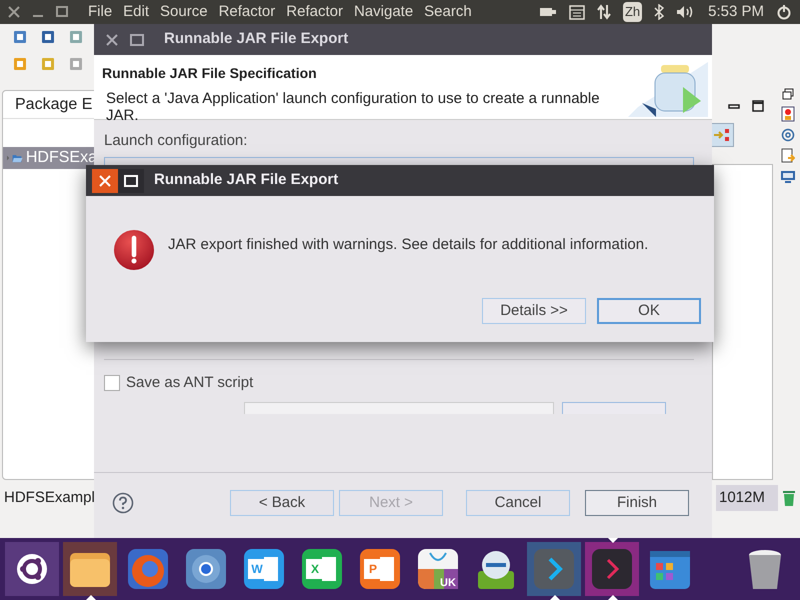 Image resolution: width=800 pixels, height=600 pixels. I want to click on launcher-ubuntu-button, so click(32, 569).